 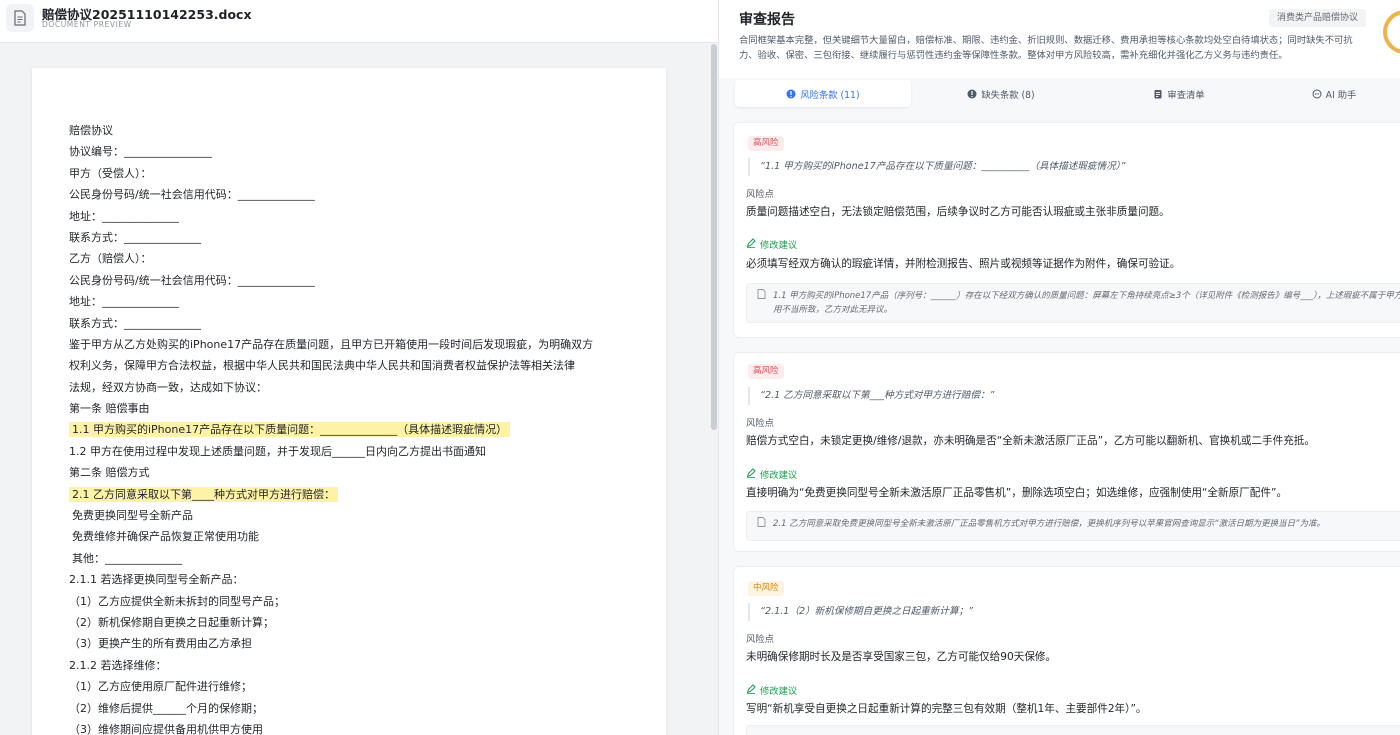 I want to click on doc-line: （1）乙方应提供全新未拆封的同型号产品；, so click(x=177, y=601).